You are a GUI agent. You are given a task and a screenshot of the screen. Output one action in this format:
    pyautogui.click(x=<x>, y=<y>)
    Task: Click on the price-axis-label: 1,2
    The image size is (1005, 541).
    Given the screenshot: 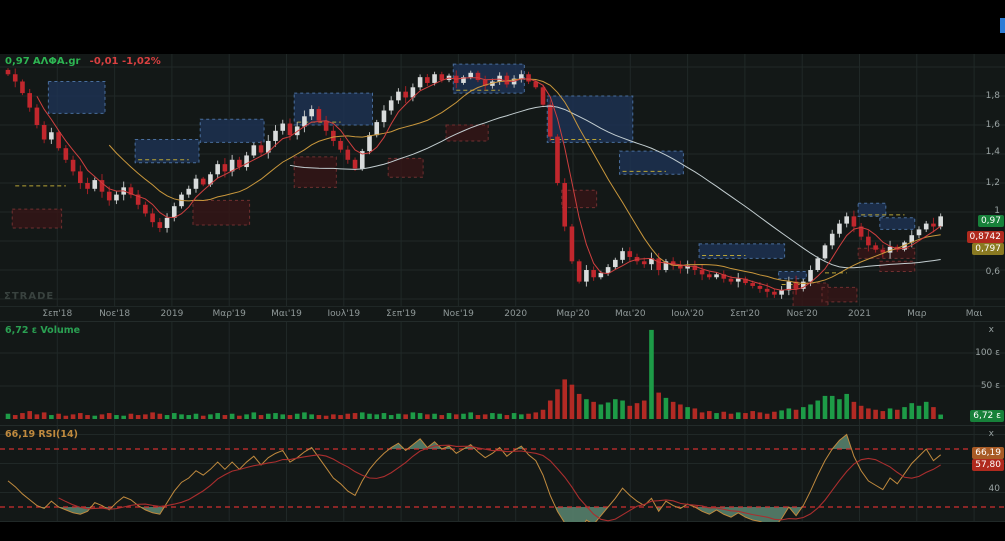 What is the action you would take?
    pyautogui.click(x=992, y=183)
    